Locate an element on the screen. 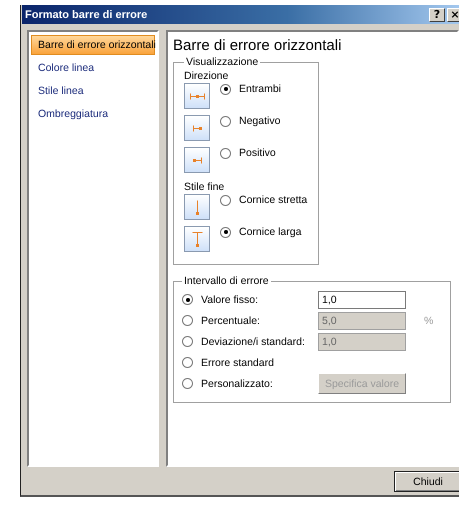 The width and height of the screenshot is (459, 505). section-label: Stile fine is located at coordinates (205, 187).